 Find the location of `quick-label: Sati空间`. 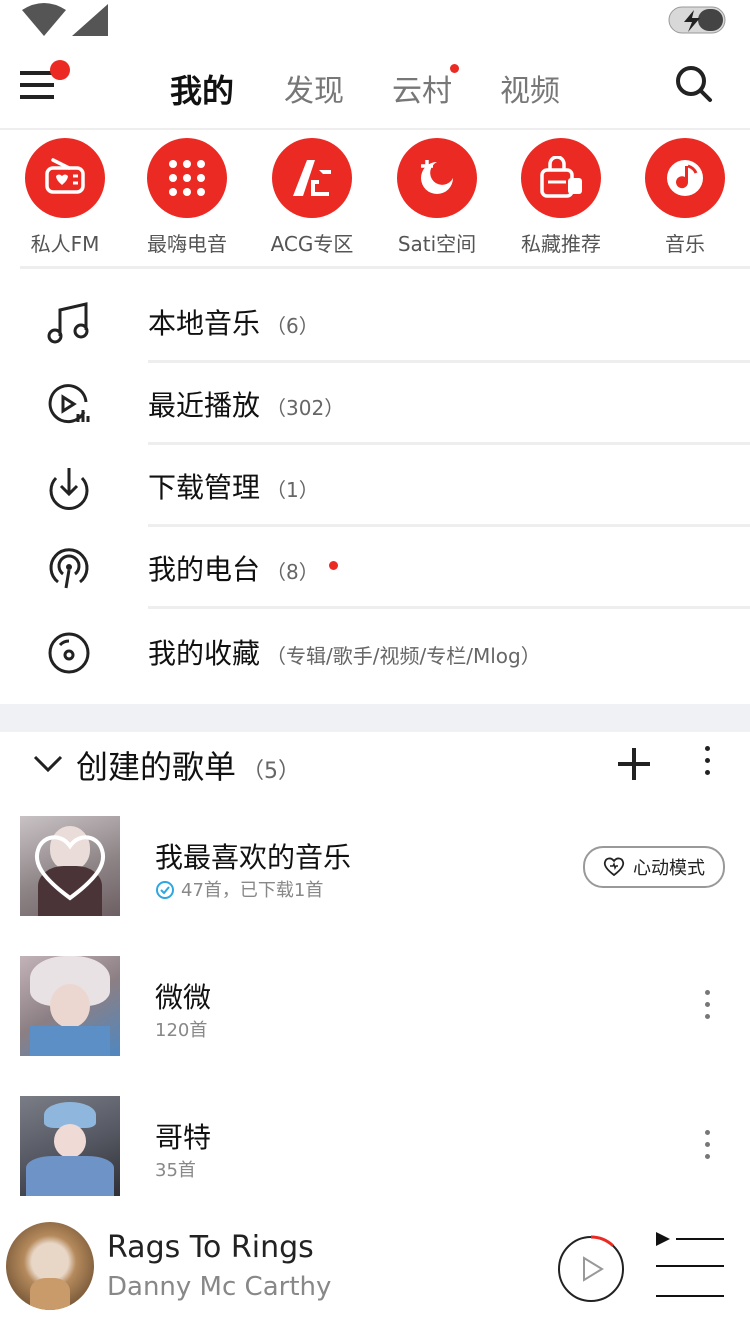

quick-label: Sati空间 is located at coordinates (437, 244).